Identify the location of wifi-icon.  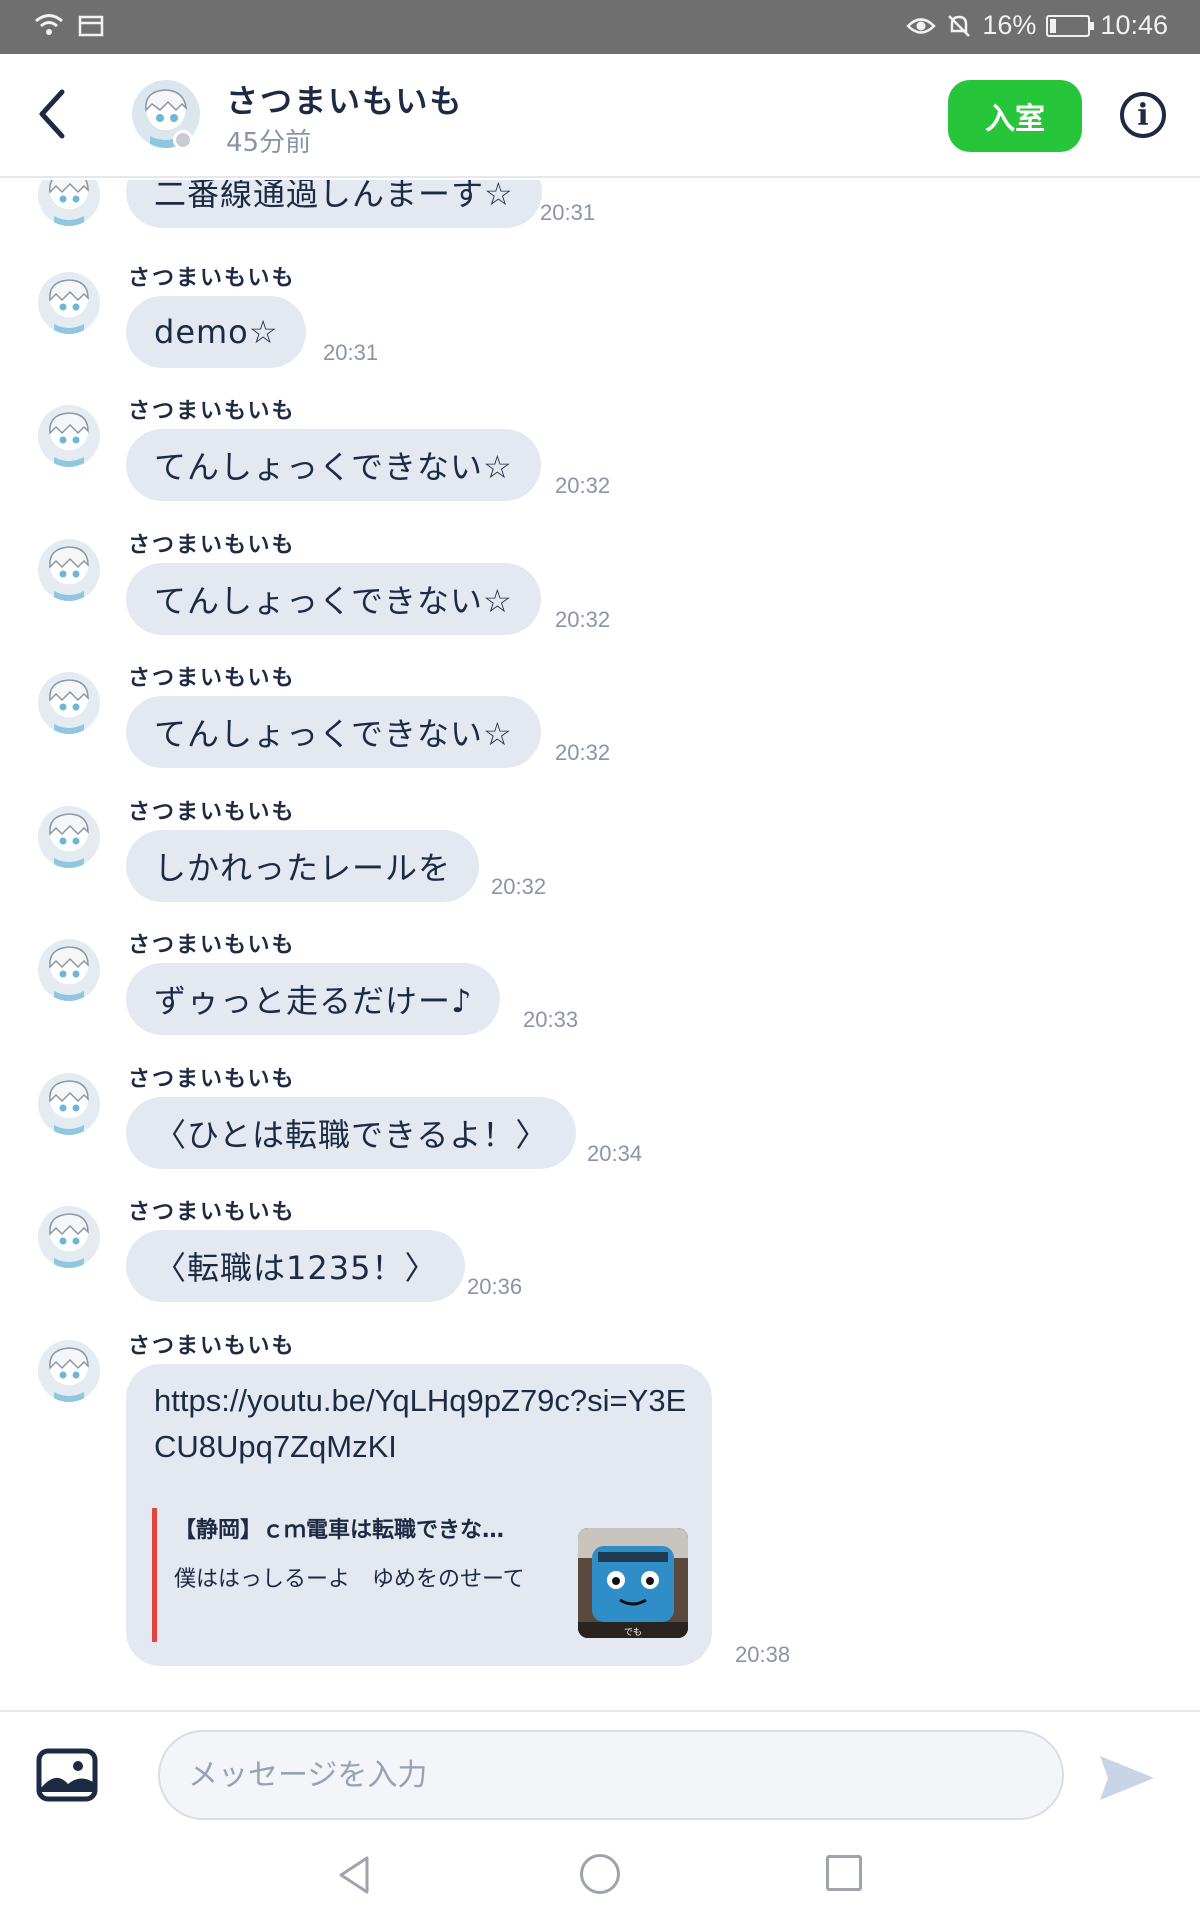
(49, 24).